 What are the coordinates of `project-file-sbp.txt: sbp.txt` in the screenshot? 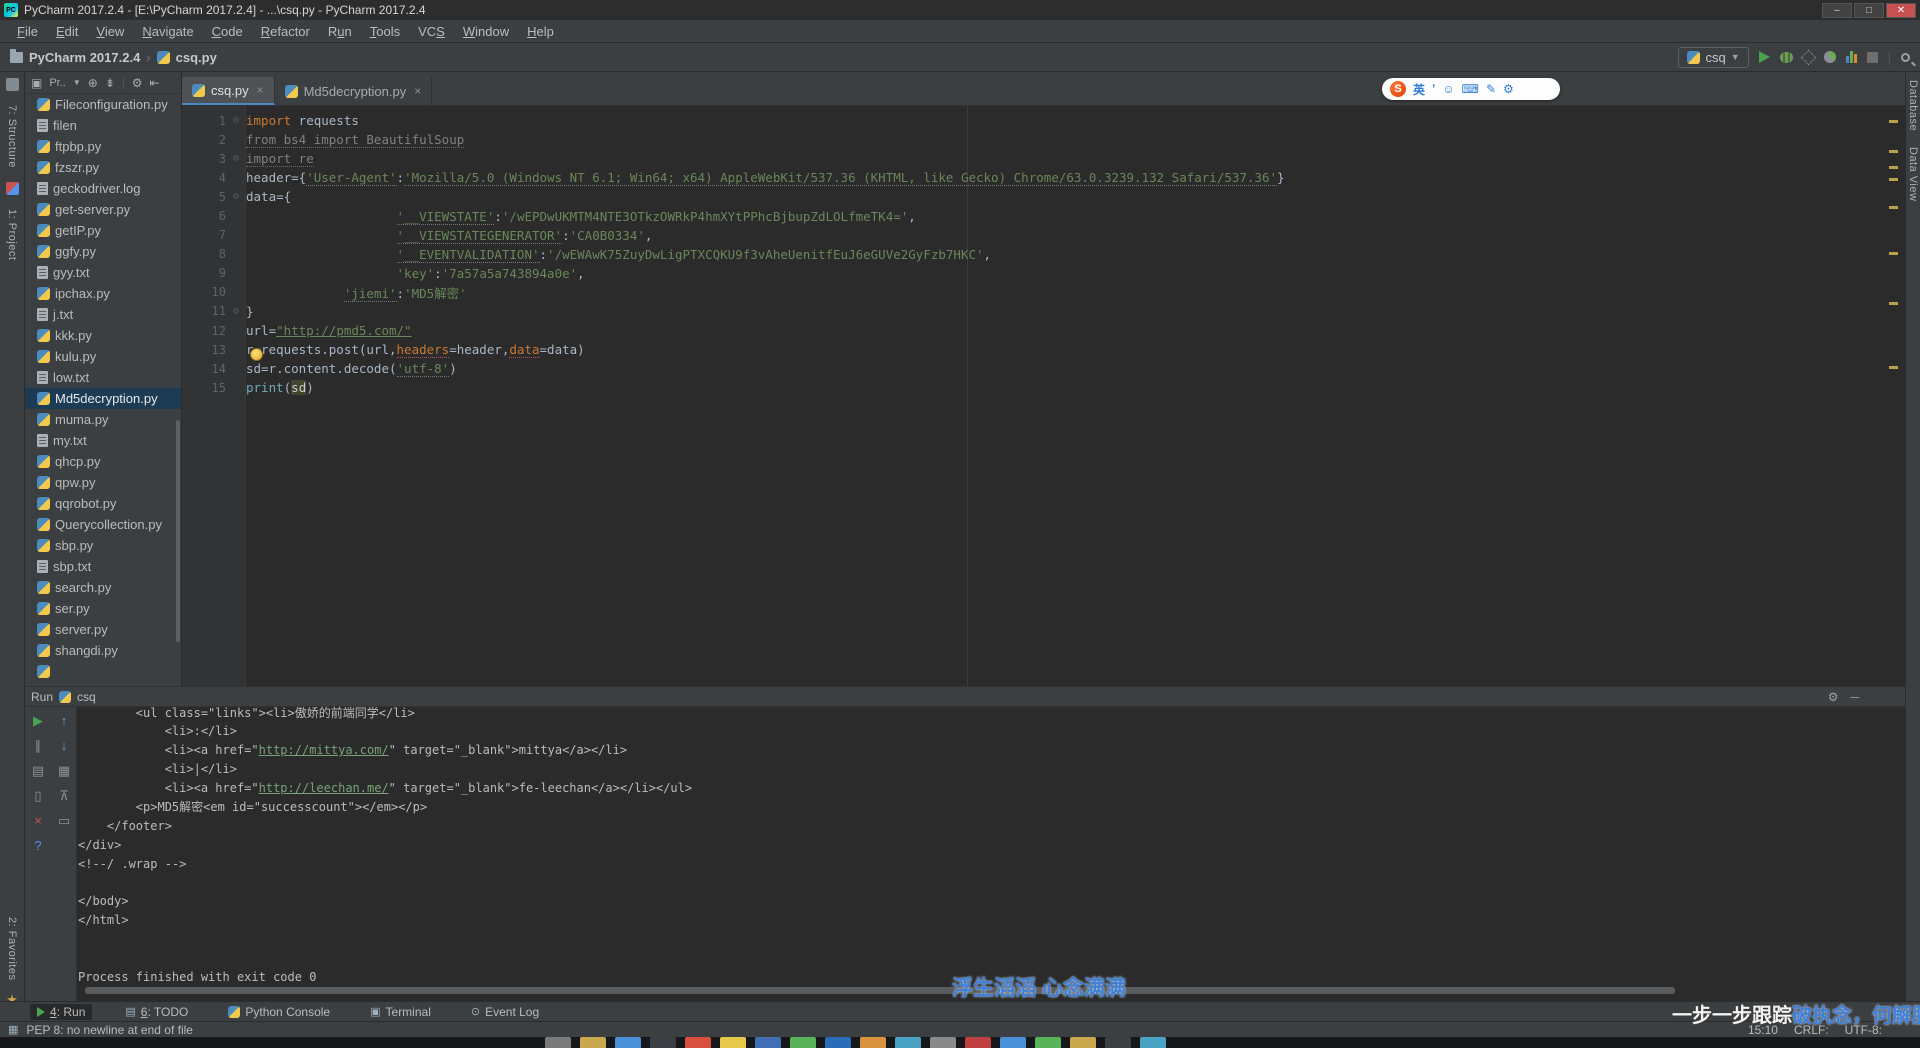 It's located at (103, 566).